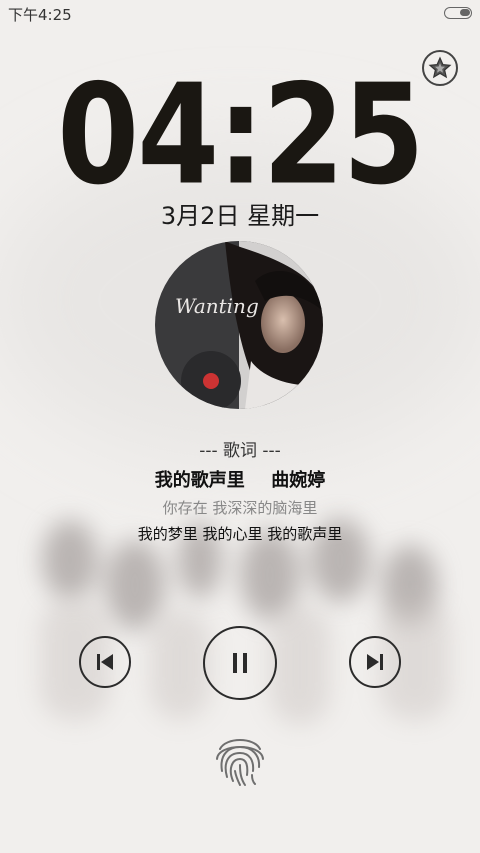  I want to click on lyric-line-previous: 你存在 我深深的脑海里, so click(240, 508).